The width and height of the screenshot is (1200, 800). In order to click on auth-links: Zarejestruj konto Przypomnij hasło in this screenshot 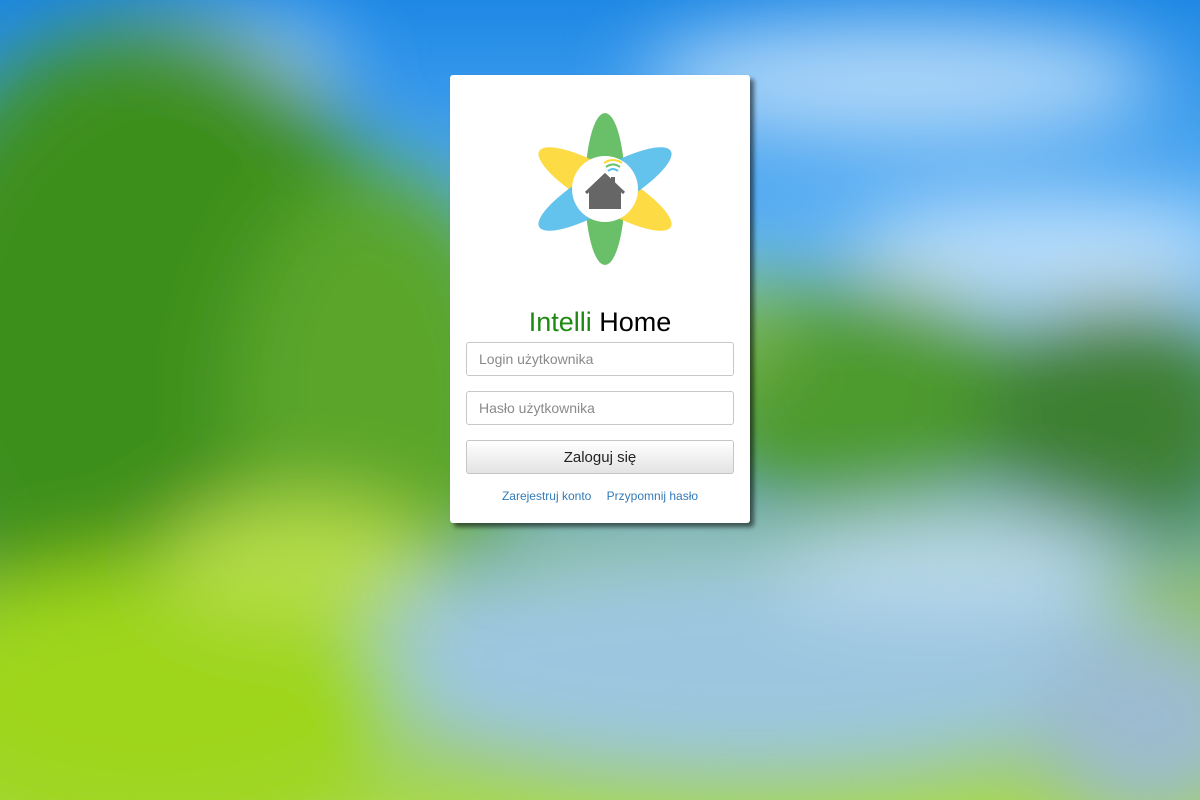, I will do `click(600, 496)`.